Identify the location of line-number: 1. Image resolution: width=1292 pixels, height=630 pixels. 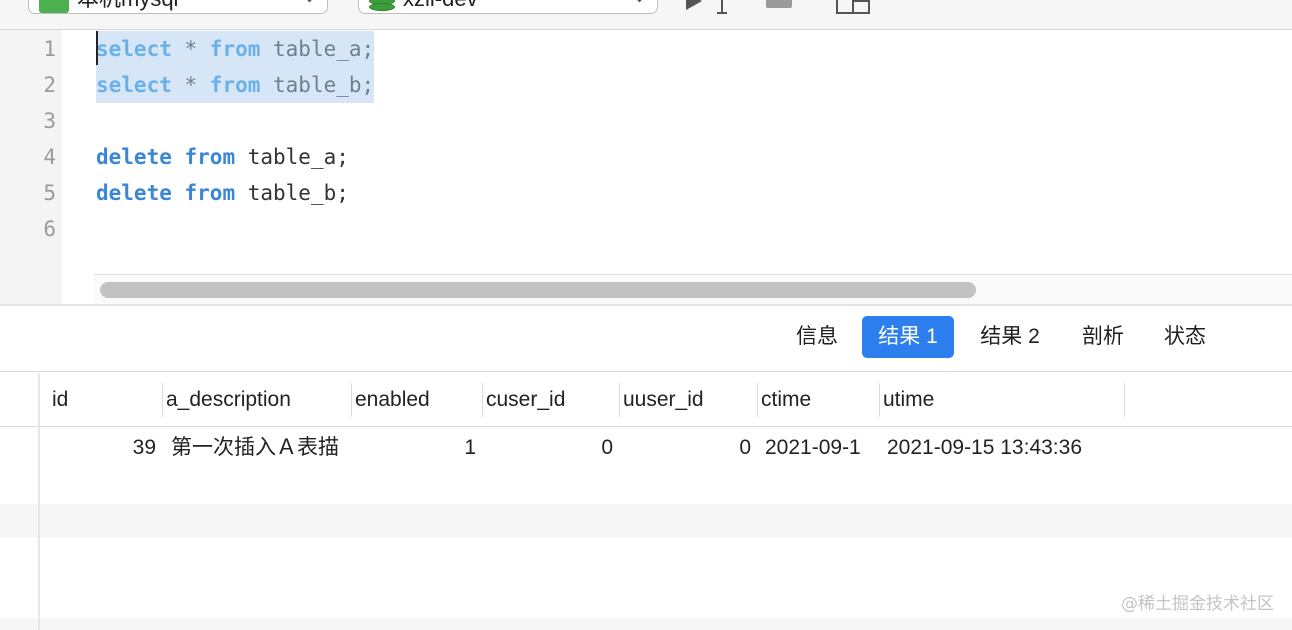
(49, 49).